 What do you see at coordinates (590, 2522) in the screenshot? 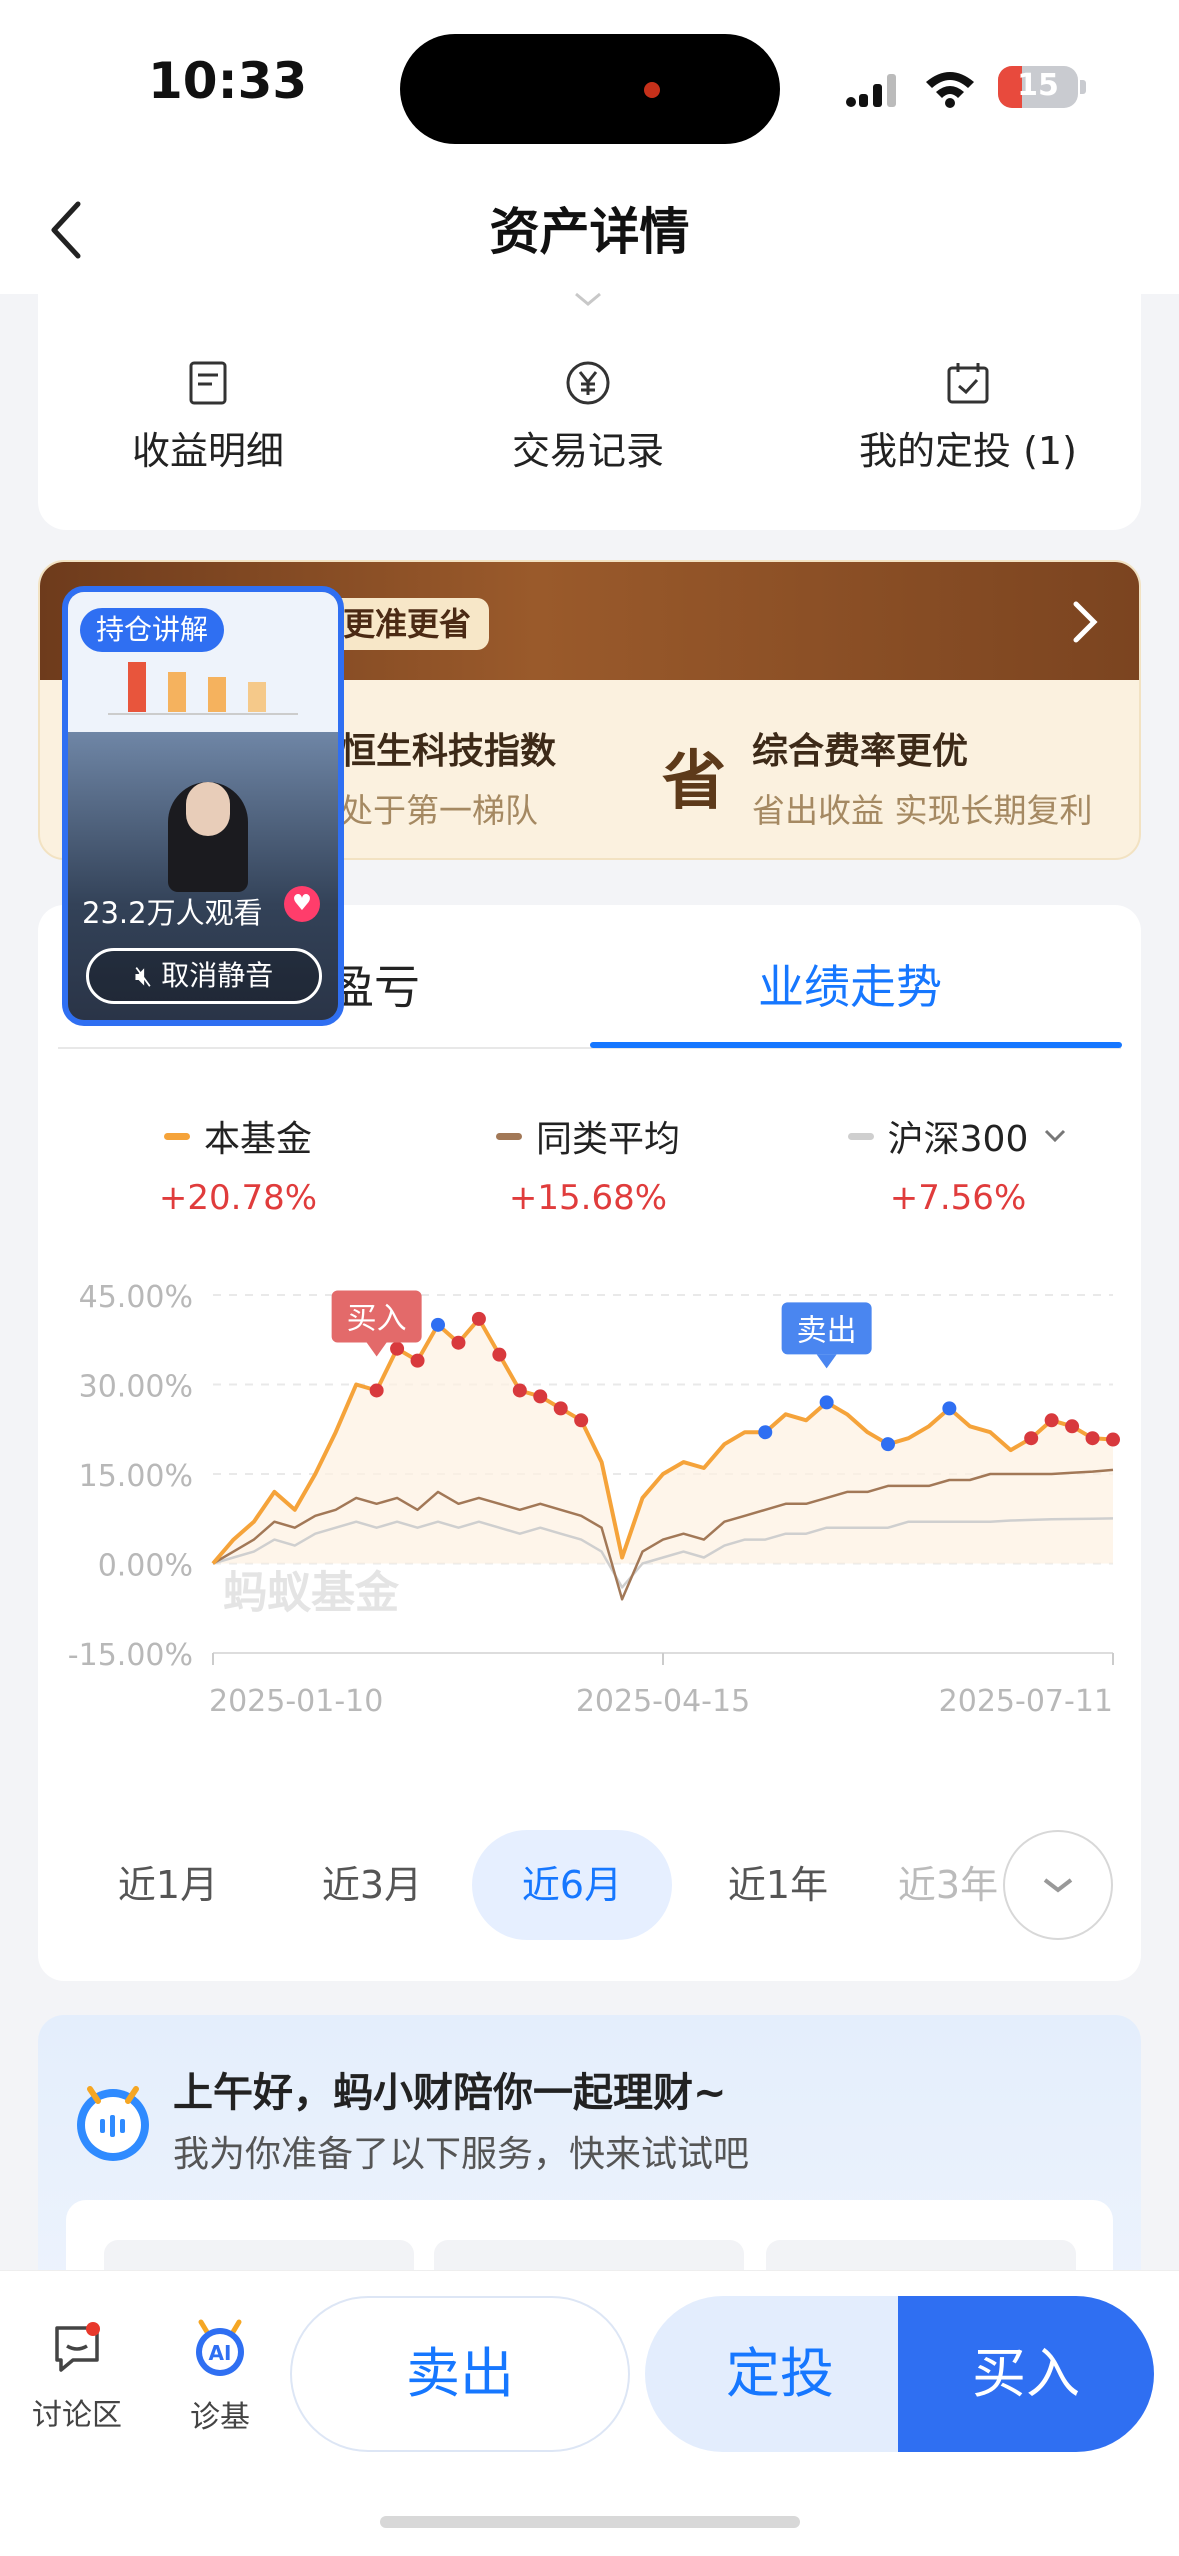
I see `home-indicator` at bounding box center [590, 2522].